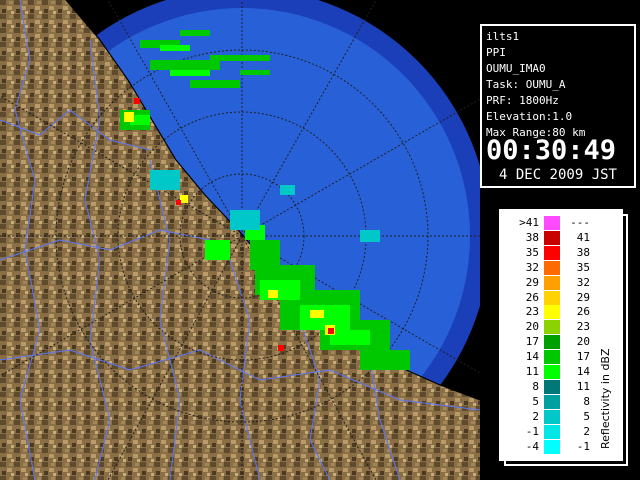 This screenshot has height=480, width=640. What do you see at coordinates (583, 312) in the screenshot?
I see `legend-upper-bound: 26` at bounding box center [583, 312].